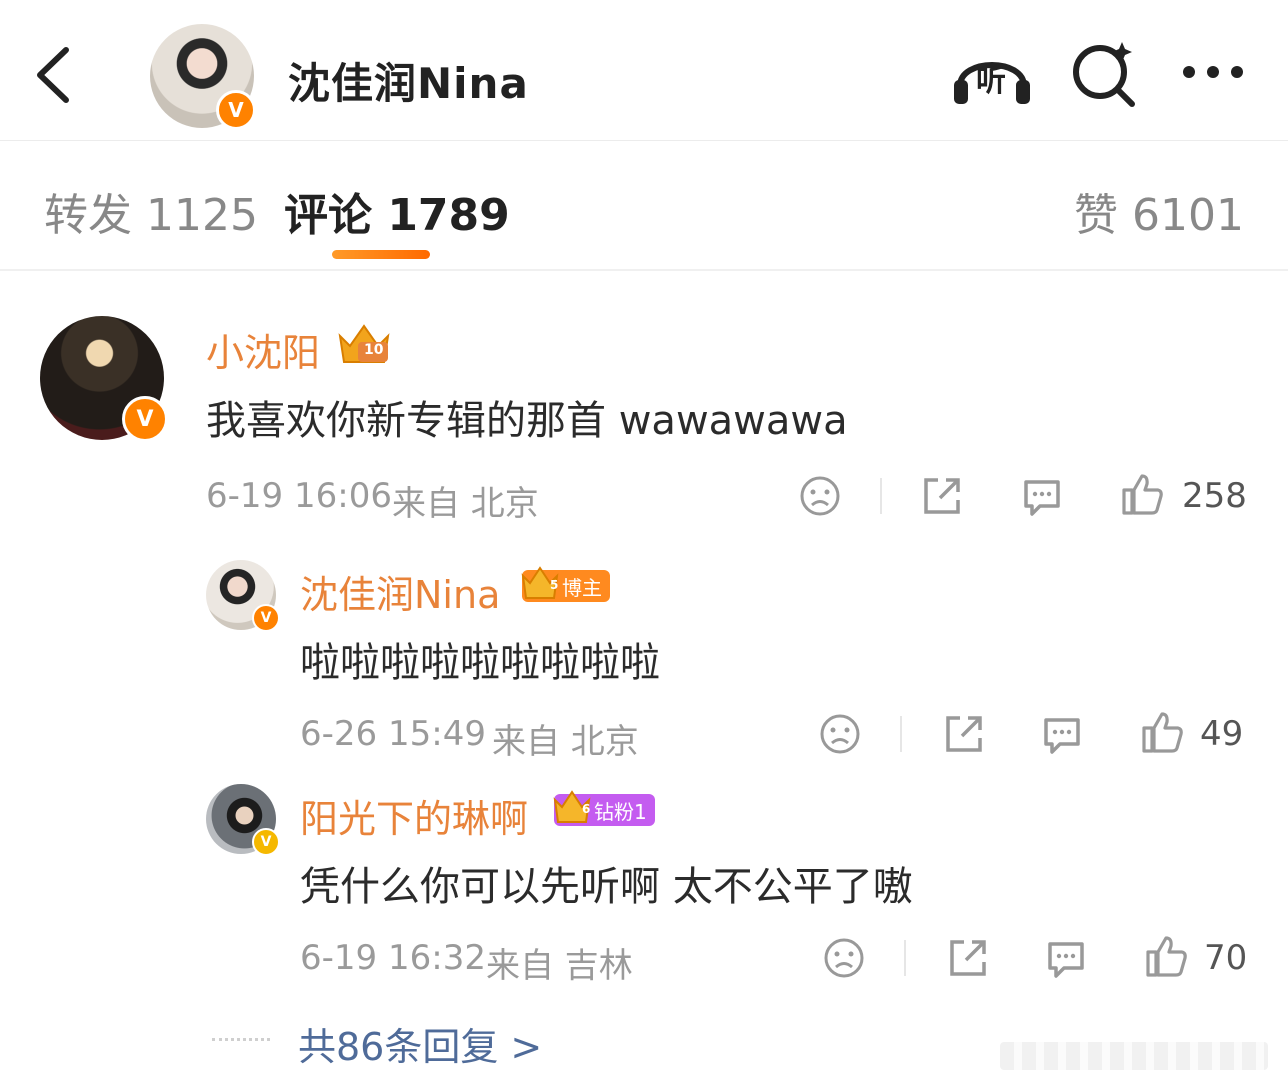 The width and height of the screenshot is (1288, 1080). Describe the element at coordinates (1159, 211) in the screenshot. I see `tab-like: 赞 6101` at that location.